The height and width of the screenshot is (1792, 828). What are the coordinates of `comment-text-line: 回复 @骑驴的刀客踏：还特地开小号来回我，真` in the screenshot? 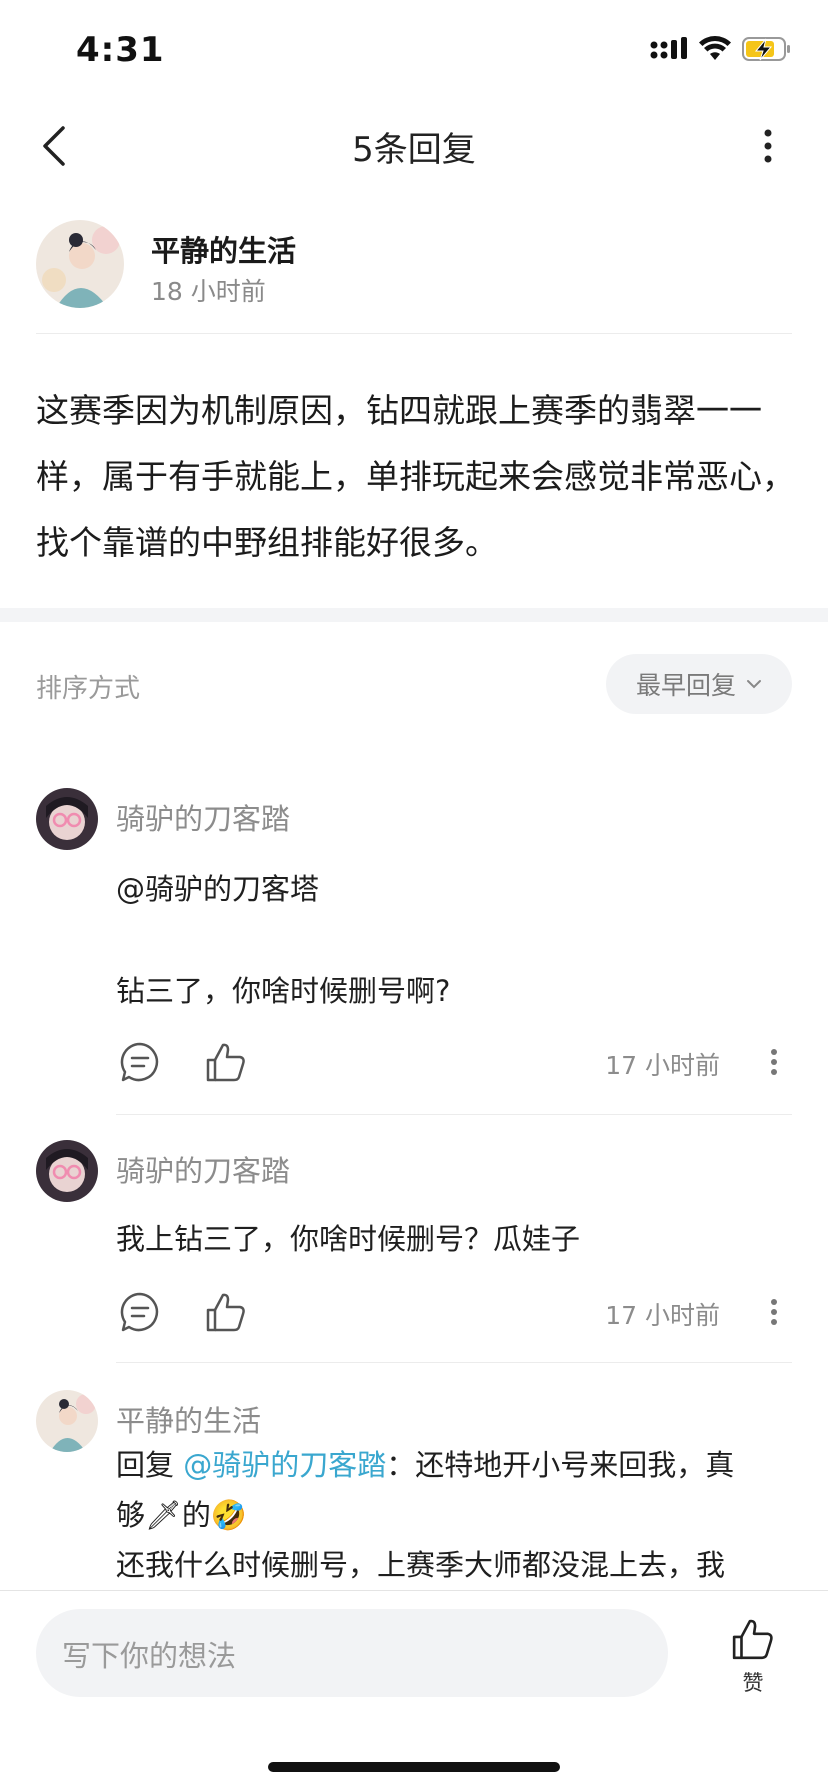 It's located at (425, 1465).